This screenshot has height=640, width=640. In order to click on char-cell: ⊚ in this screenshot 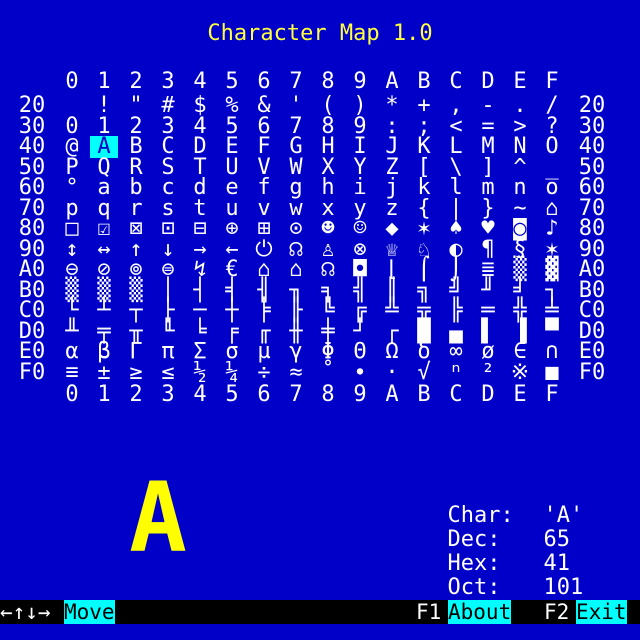, I will do `click(136, 270)`.